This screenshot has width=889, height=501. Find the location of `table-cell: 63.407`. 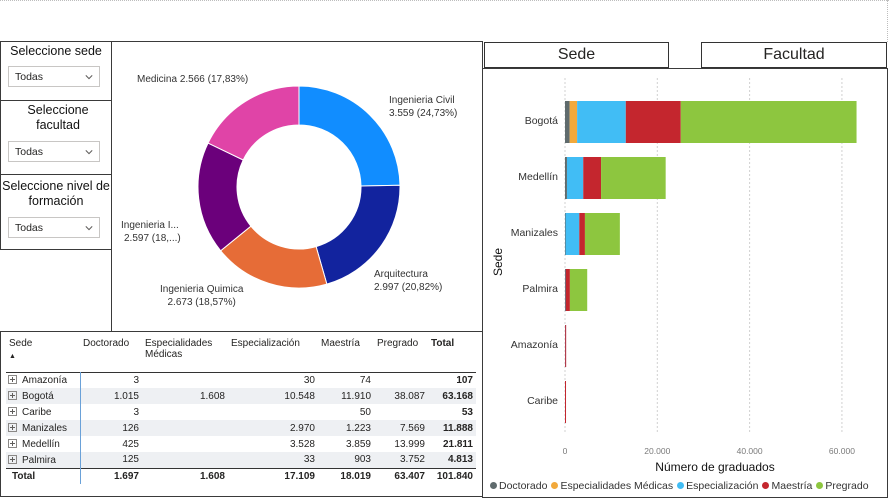

table-cell: 63.407 is located at coordinates (401, 475).